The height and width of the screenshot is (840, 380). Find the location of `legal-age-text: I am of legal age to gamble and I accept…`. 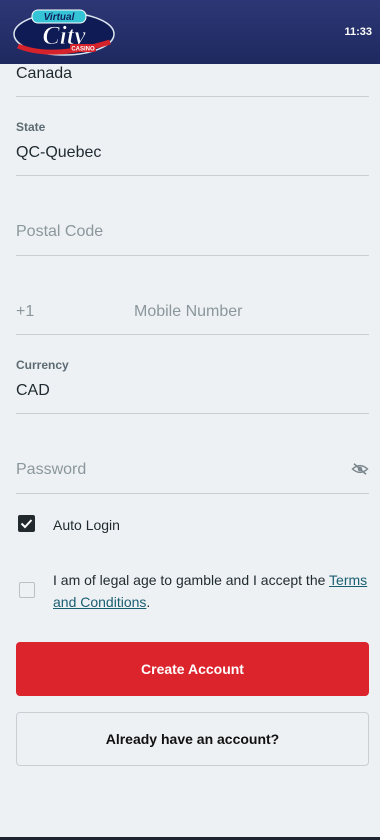

legal-age-text: I am of legal age to gamble and I accept… is located at coordinates (191, 580).